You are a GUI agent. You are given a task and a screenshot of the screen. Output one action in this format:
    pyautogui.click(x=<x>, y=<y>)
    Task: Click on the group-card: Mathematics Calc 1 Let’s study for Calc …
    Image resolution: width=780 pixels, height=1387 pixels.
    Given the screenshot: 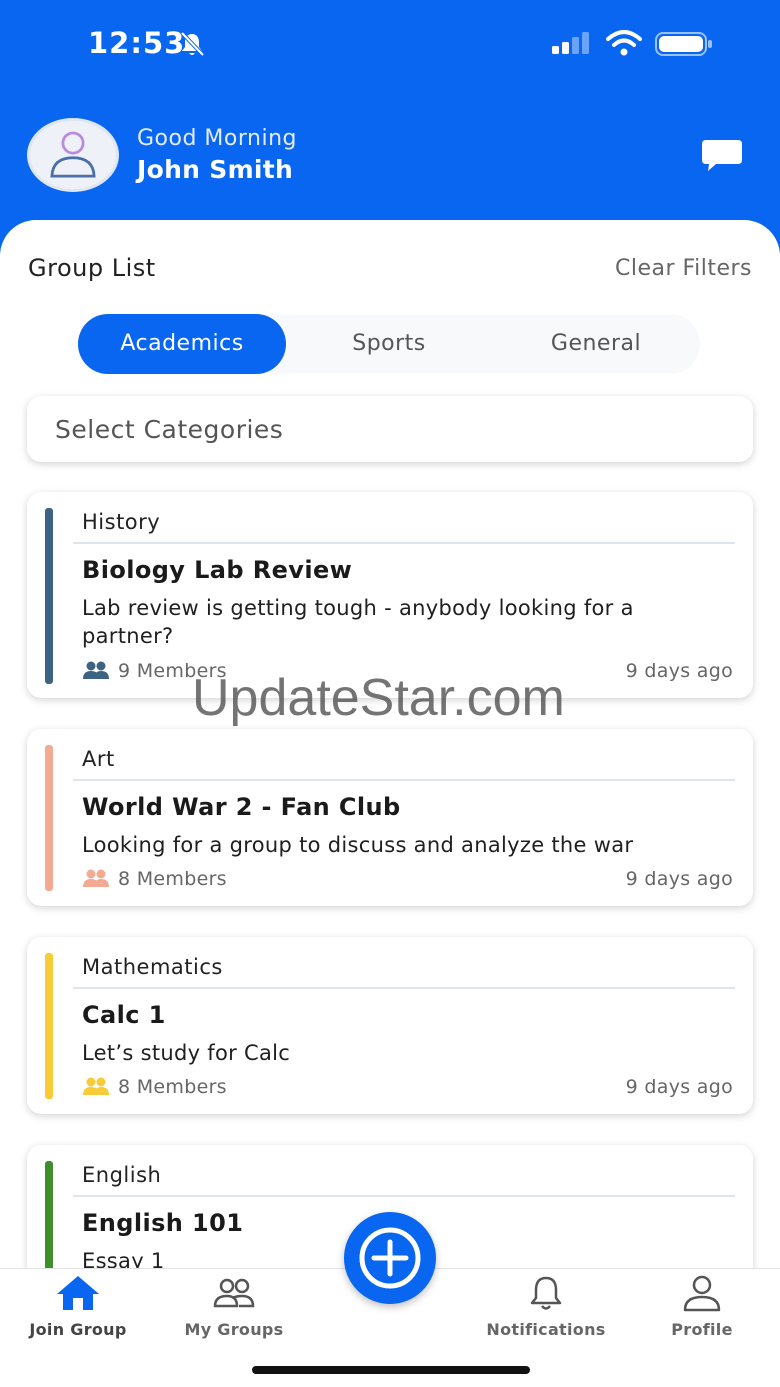 What is the action you would take?
    pyautogui.click(x=390, y=1025)
    